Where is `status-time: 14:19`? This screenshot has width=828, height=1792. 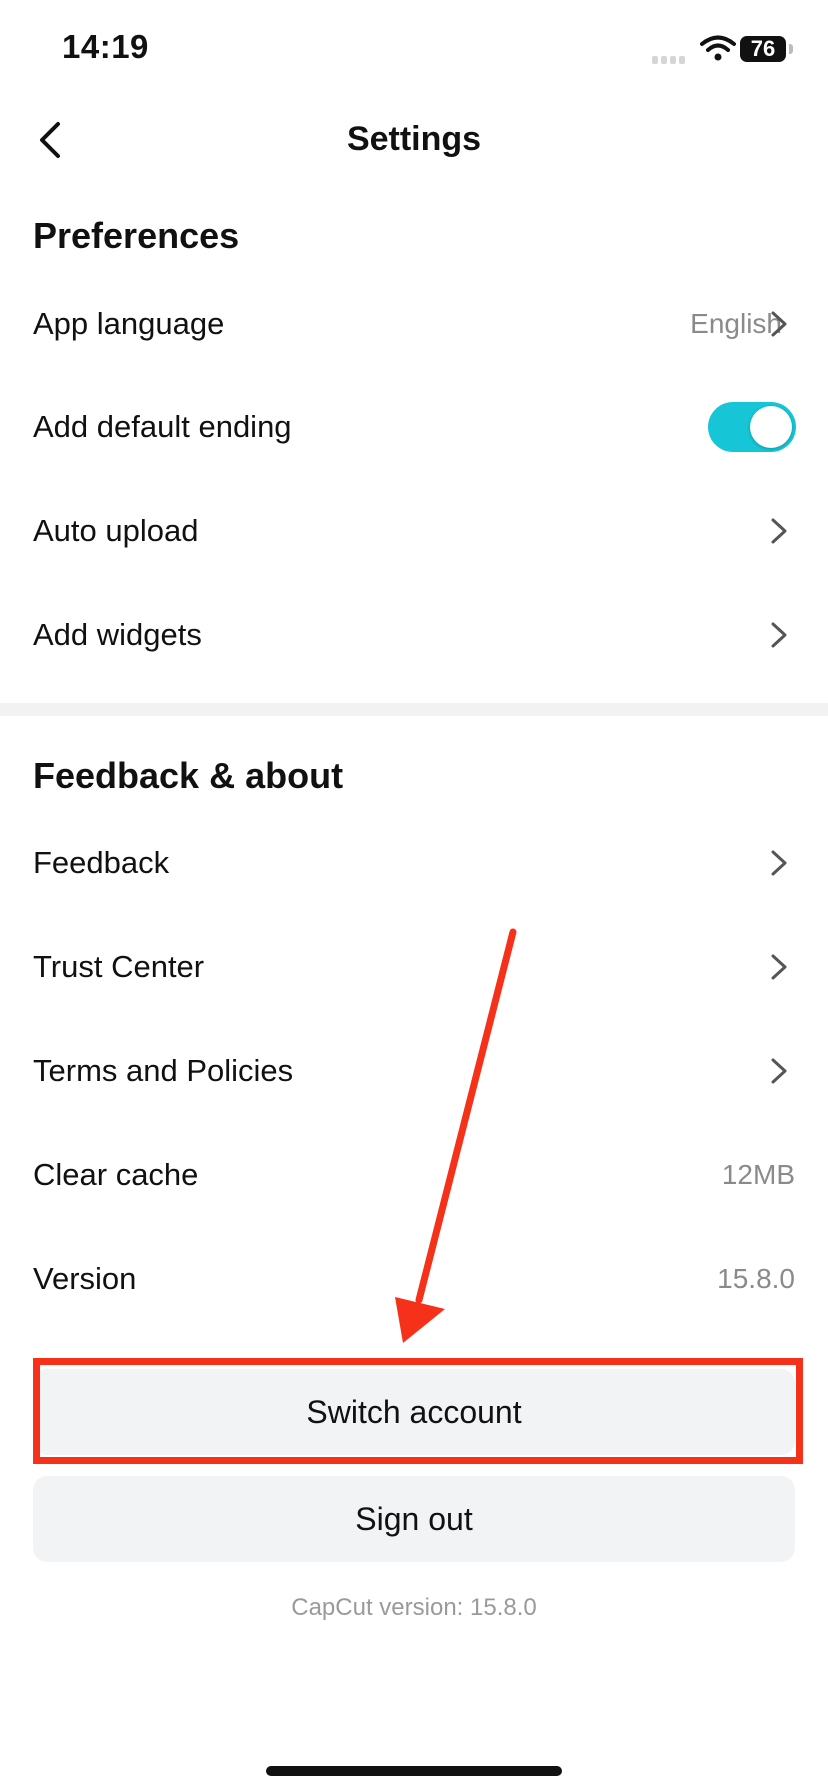
status-time: 14:19 is located at coordinates (105, 46).